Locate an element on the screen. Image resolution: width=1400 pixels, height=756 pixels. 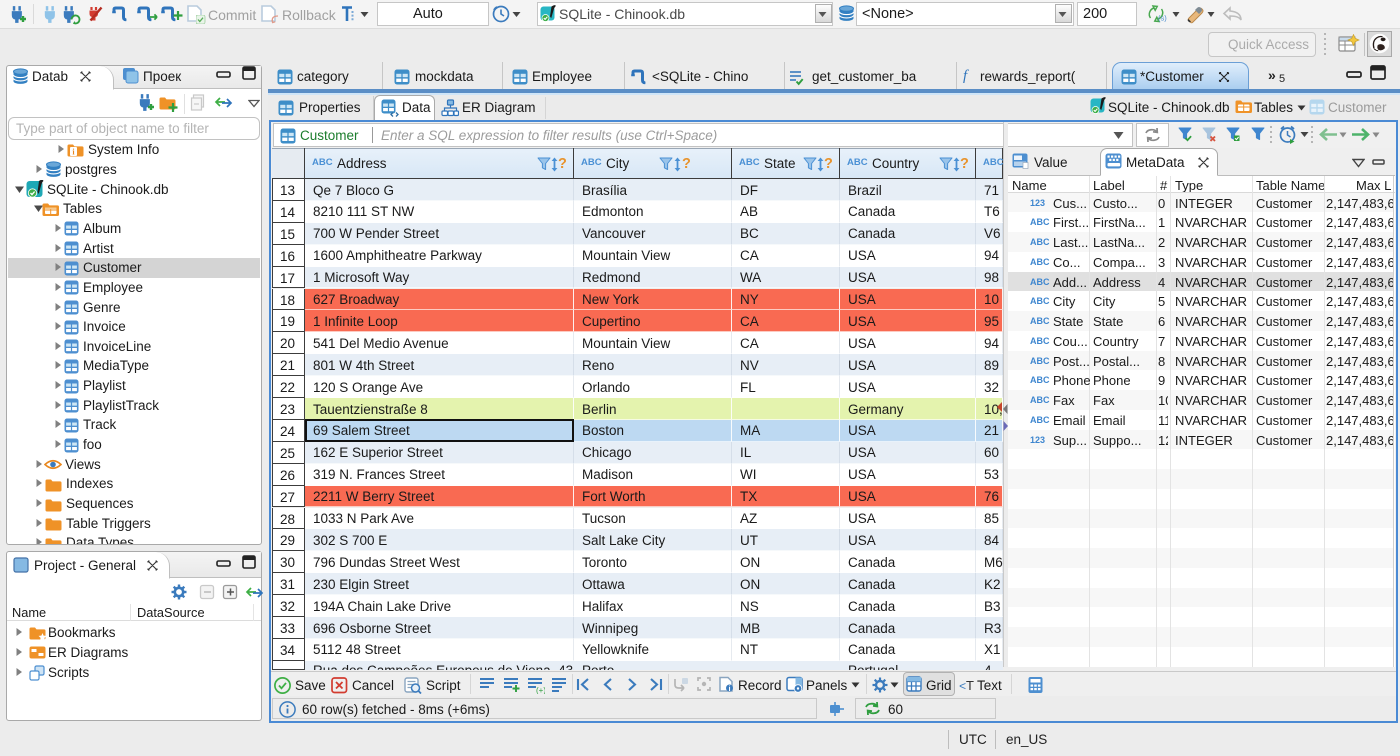
svg-text: (s) is located at coordinates (1162, 18).